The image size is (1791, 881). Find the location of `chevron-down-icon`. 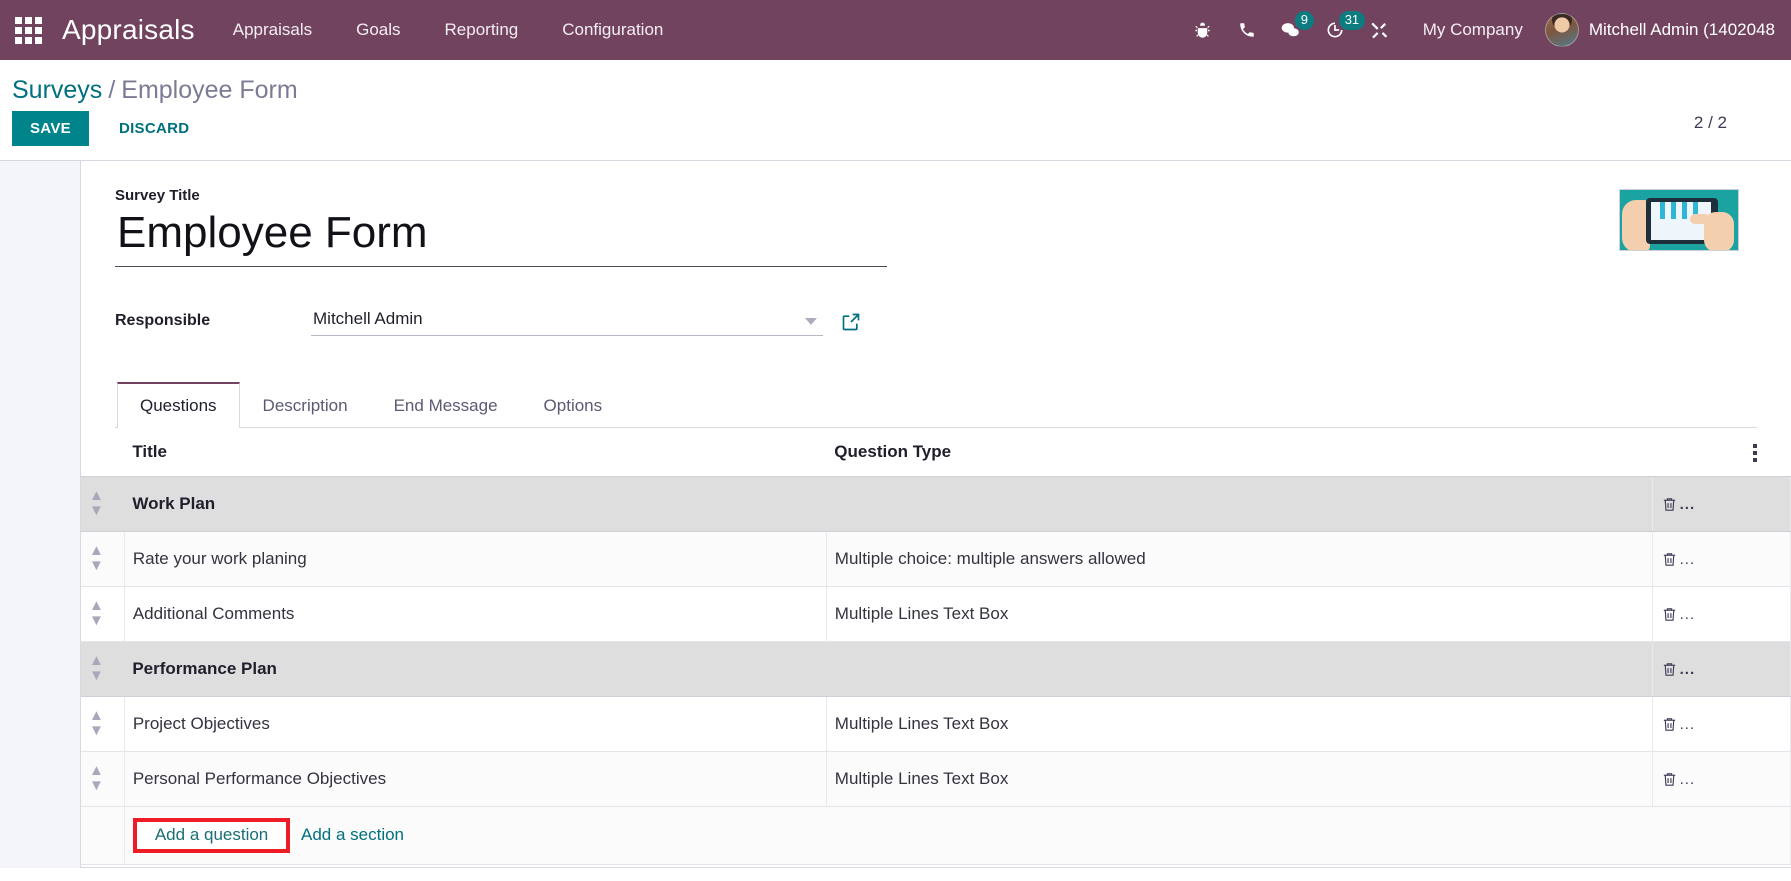

chevron-down-icon is located at coordinates (811, 321).